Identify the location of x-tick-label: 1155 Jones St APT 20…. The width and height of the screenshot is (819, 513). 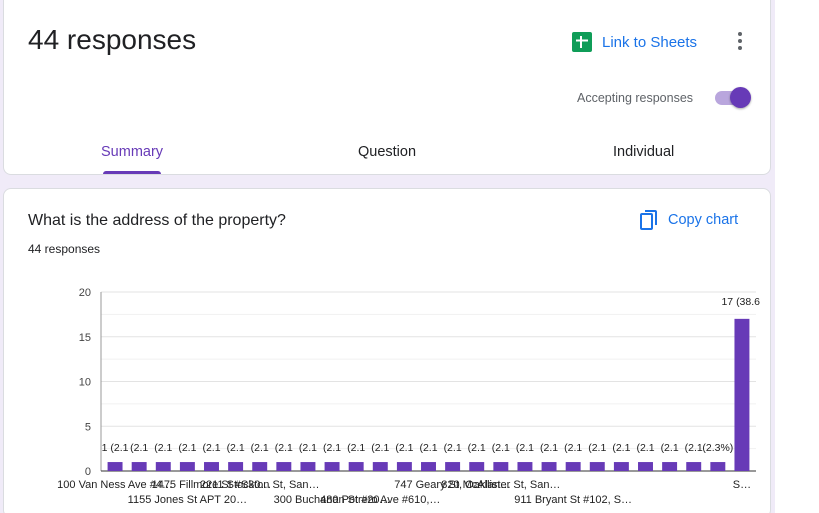
(187, 500).